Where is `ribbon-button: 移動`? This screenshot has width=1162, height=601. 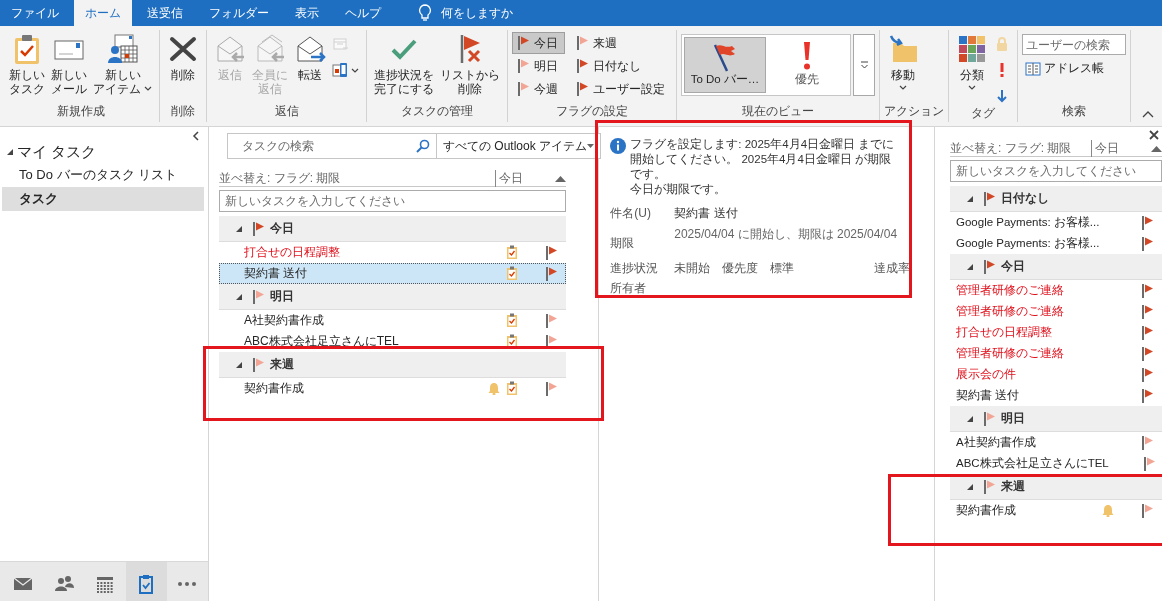
ribbon-button: 移動 is located at coordinates (903, 61).